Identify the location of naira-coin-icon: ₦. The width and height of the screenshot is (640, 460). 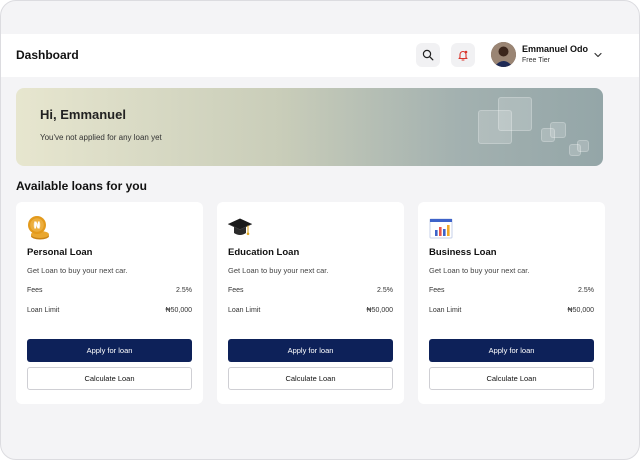
(38, 228).